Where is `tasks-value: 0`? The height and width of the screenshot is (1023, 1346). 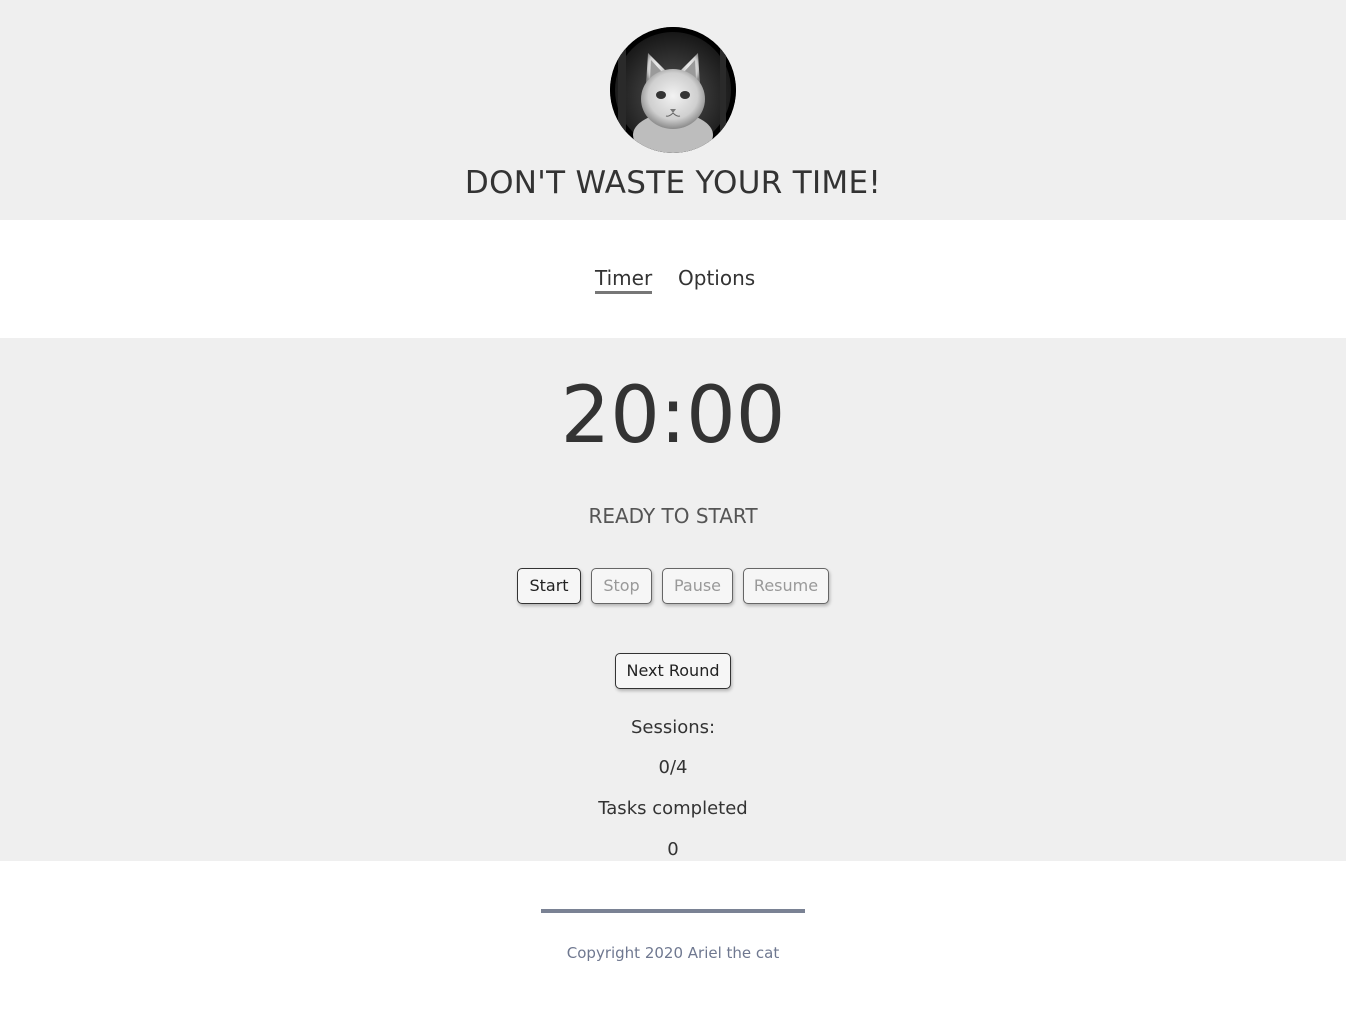
tasks-value: 0 is located at coordinates (673, 849).